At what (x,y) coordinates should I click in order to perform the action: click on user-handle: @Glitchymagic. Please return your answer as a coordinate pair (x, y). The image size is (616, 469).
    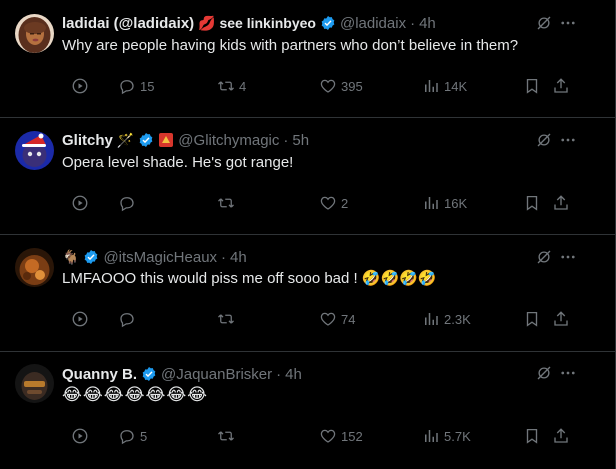
    Looking at the image, I should click on (228, 140).